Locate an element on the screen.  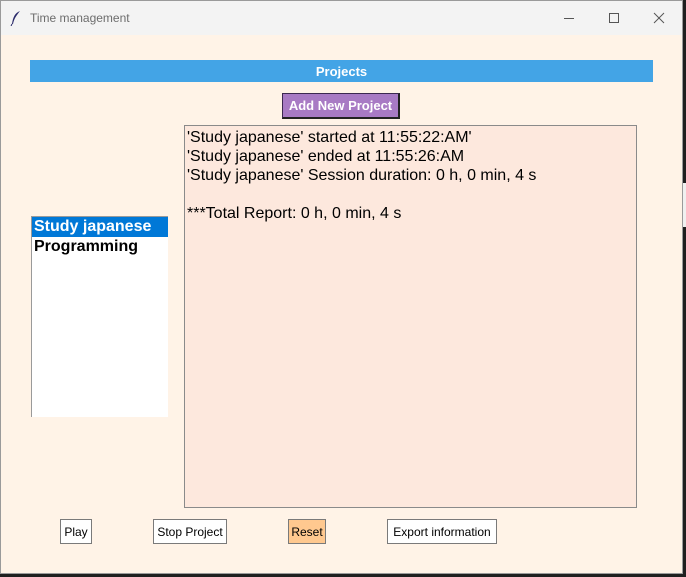
project-list: Study japanese Programming is located at coordinates (99, 316).